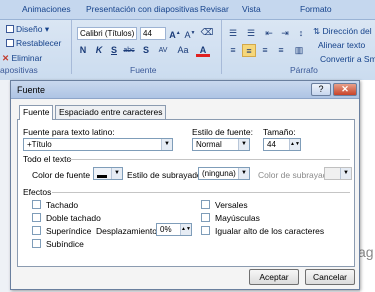 The image size is (375, 292). What do you see at coordinates (366, 252) in the screenshot?
I see `background-text: ag` at bounding box center [366, 252].